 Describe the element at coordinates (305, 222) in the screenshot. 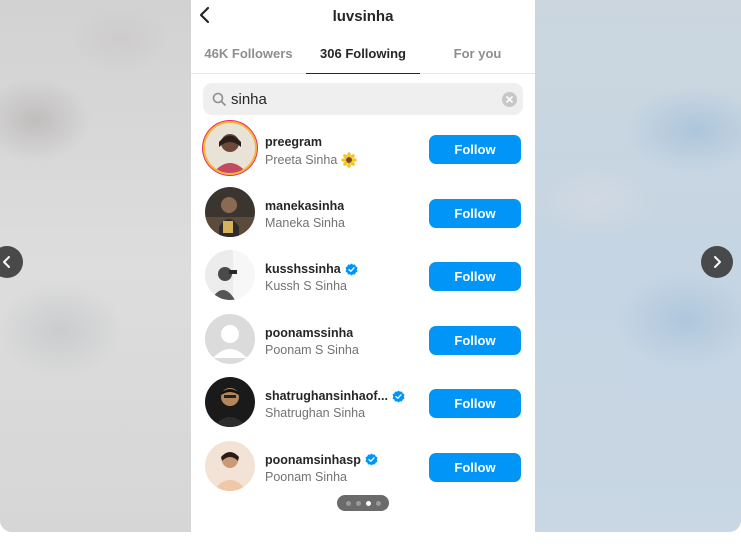

I see `full-name: Maneka Sinha` at that location.